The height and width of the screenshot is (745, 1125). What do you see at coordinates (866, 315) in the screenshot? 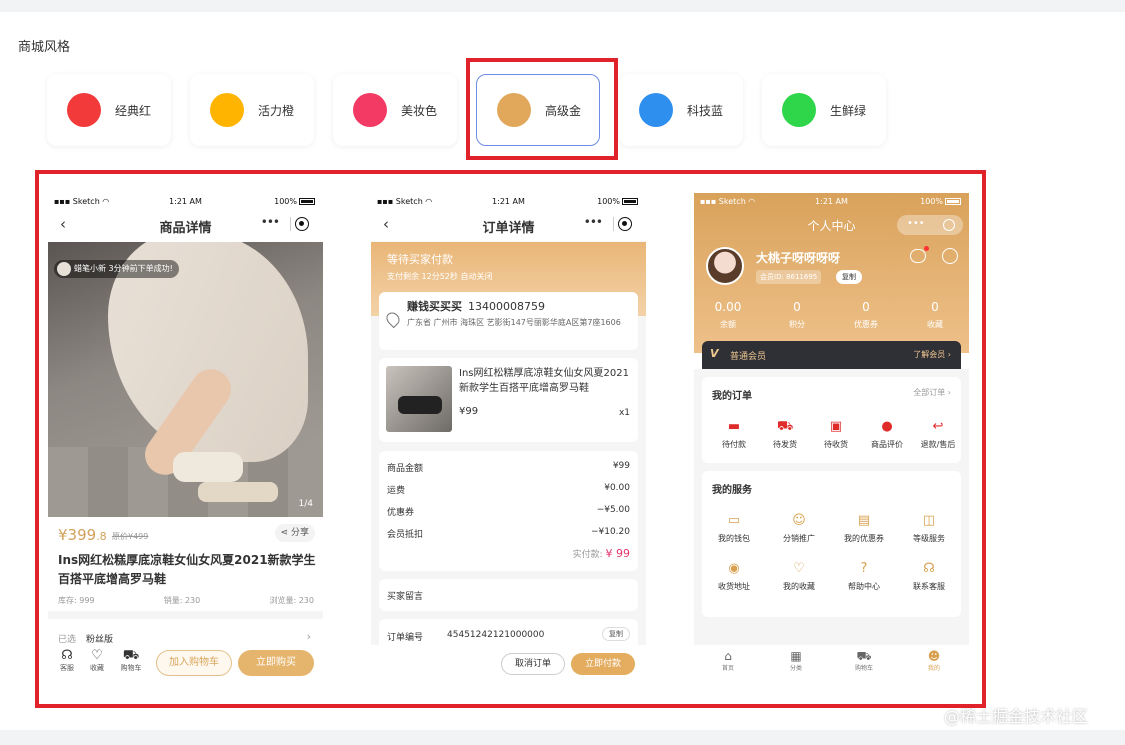
I see `stat-coupons: 0 优惠券` at bounding box center [866, 315].